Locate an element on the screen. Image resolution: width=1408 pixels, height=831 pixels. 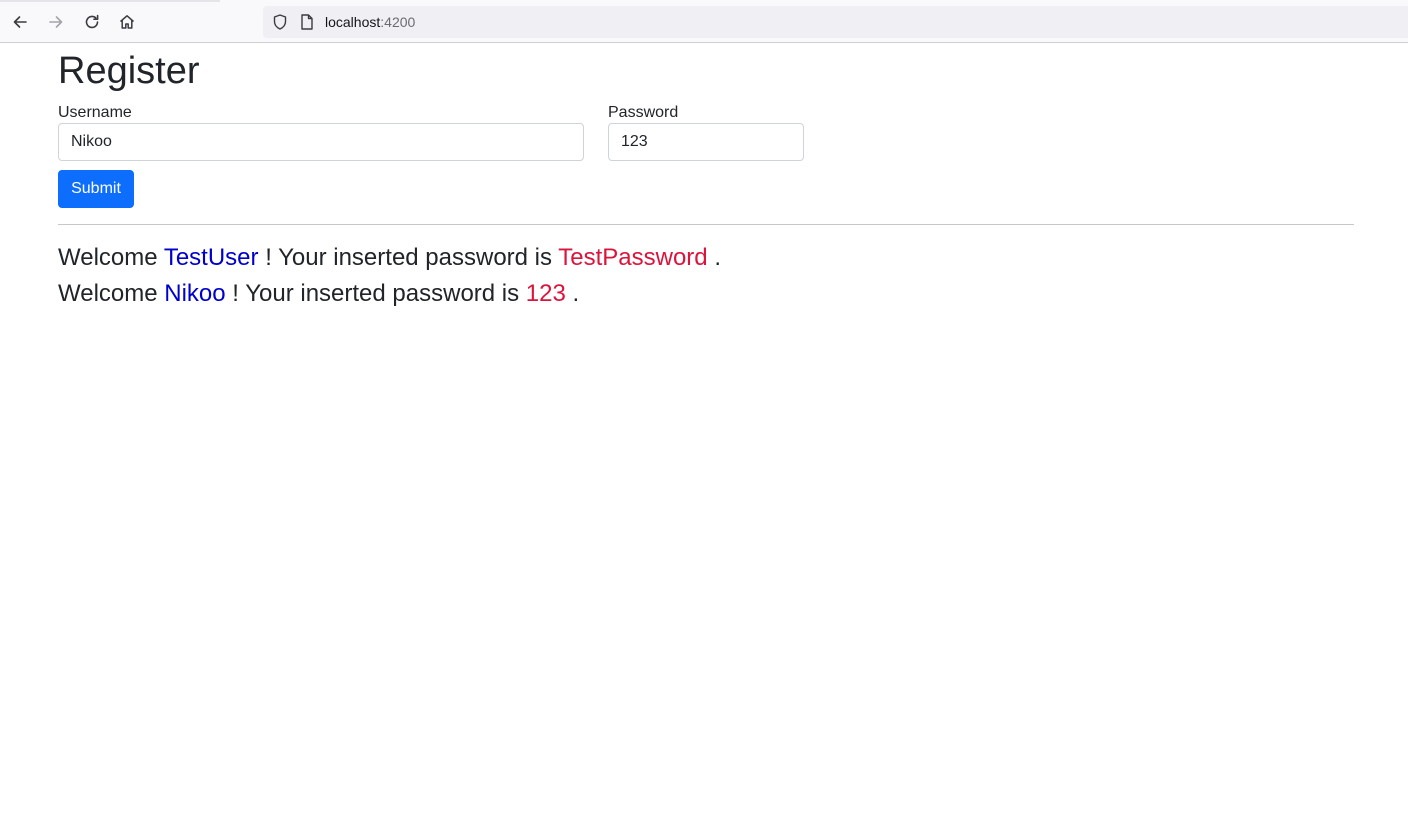
url-text: localhost:4200 is located at coordinates (370, 22).